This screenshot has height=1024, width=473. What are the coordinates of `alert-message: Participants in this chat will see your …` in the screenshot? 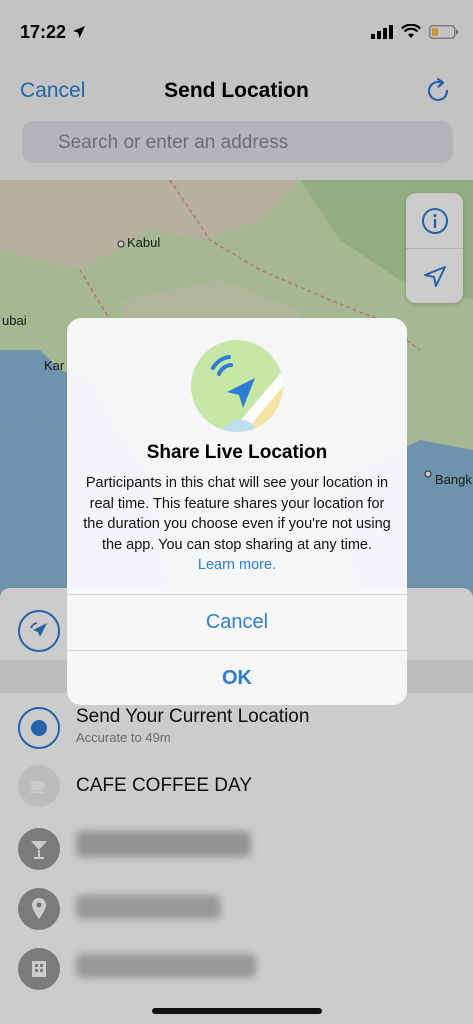 It's located at (237, 524).